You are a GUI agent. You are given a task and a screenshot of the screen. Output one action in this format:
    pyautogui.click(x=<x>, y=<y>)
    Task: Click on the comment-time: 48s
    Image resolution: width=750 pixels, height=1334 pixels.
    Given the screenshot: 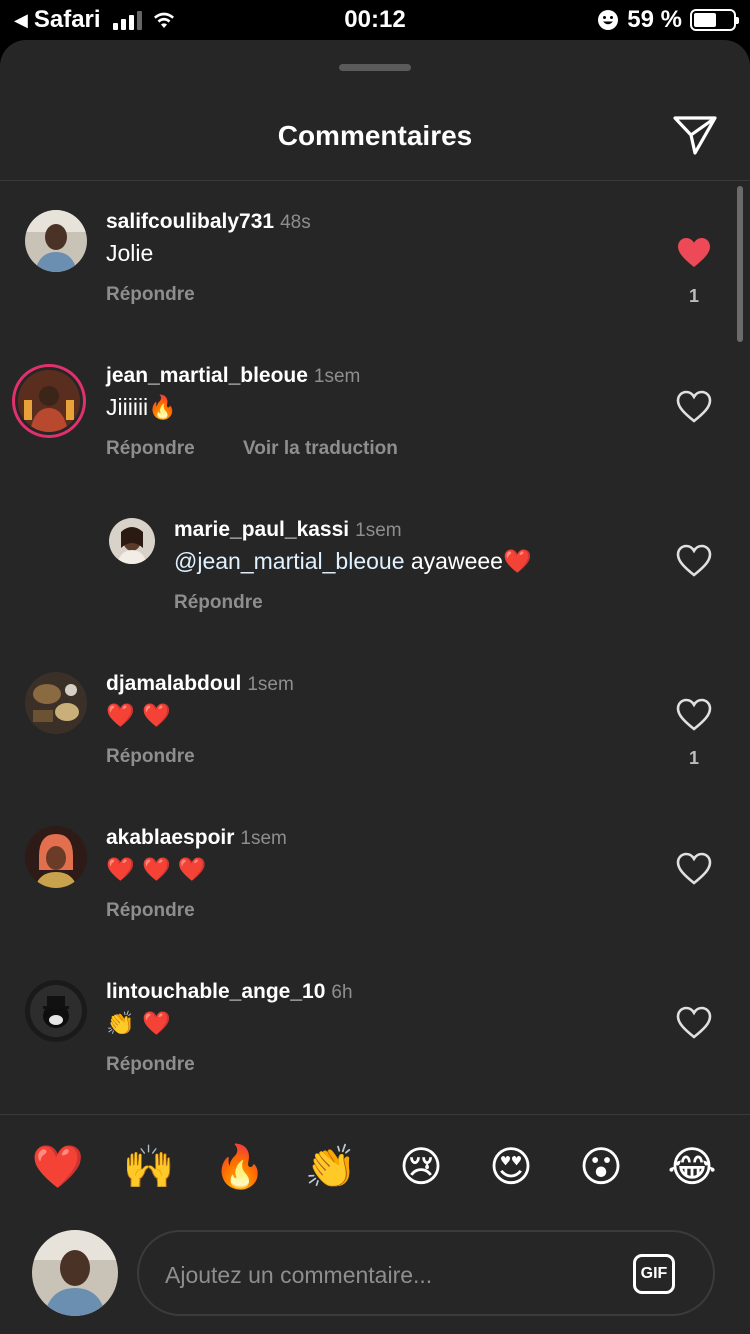 What is the action you would take?
    pyautogui.click(x=295, y=222)
    